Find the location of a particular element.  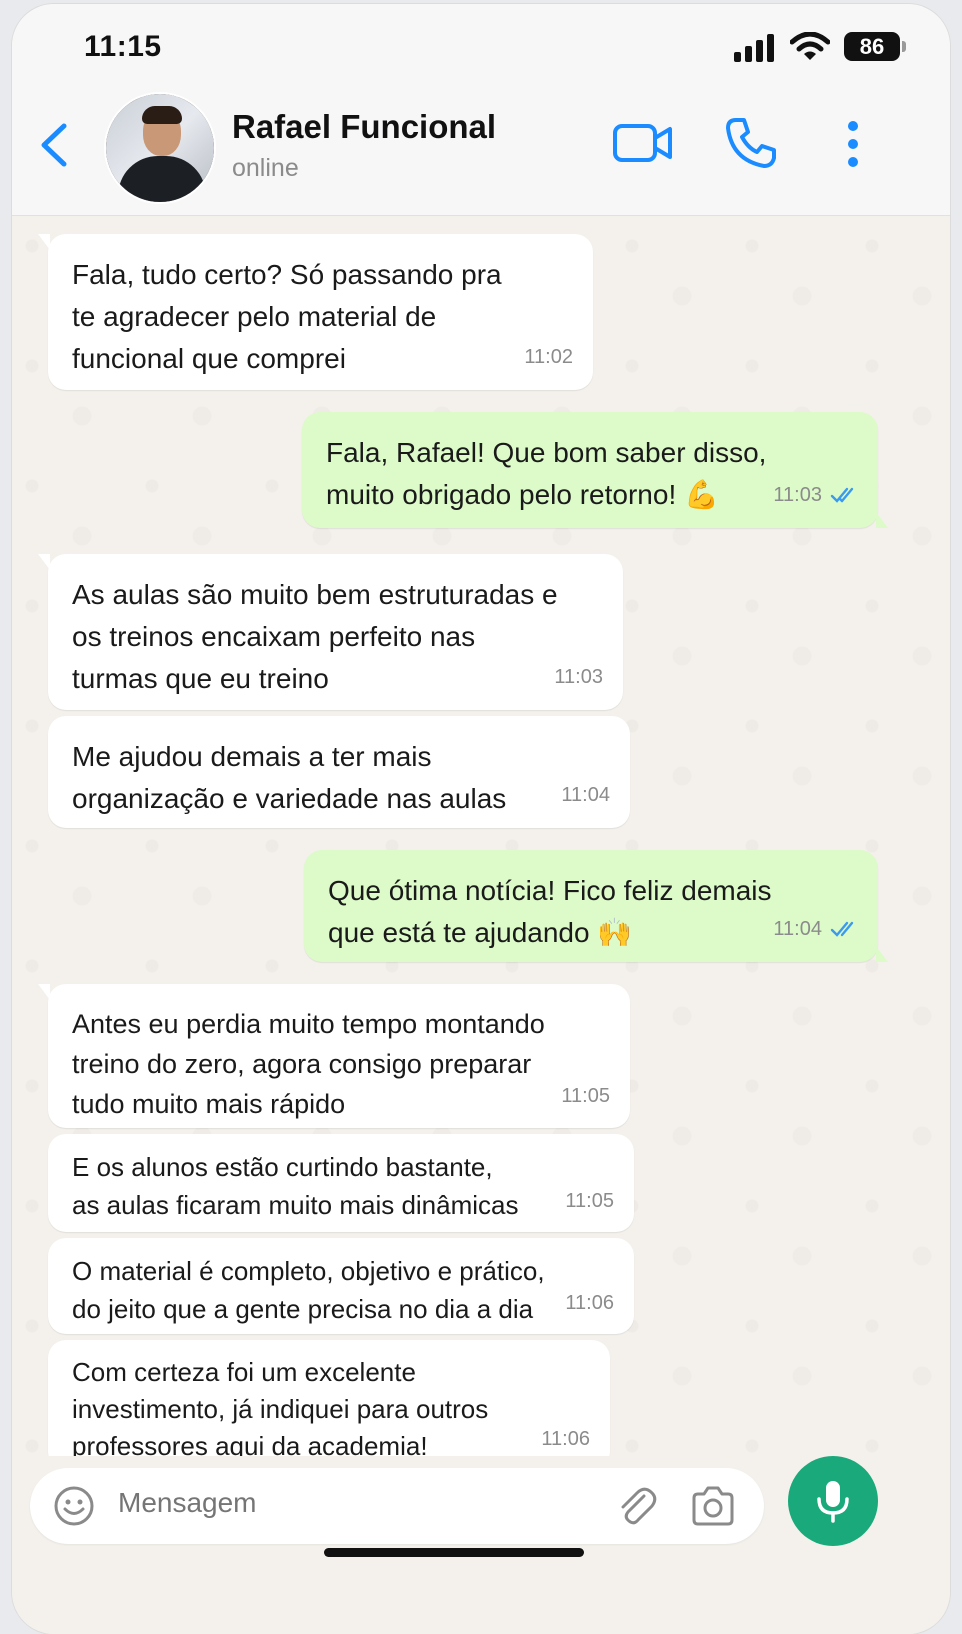

microphone-icon is located at coordinates (833, 1502).